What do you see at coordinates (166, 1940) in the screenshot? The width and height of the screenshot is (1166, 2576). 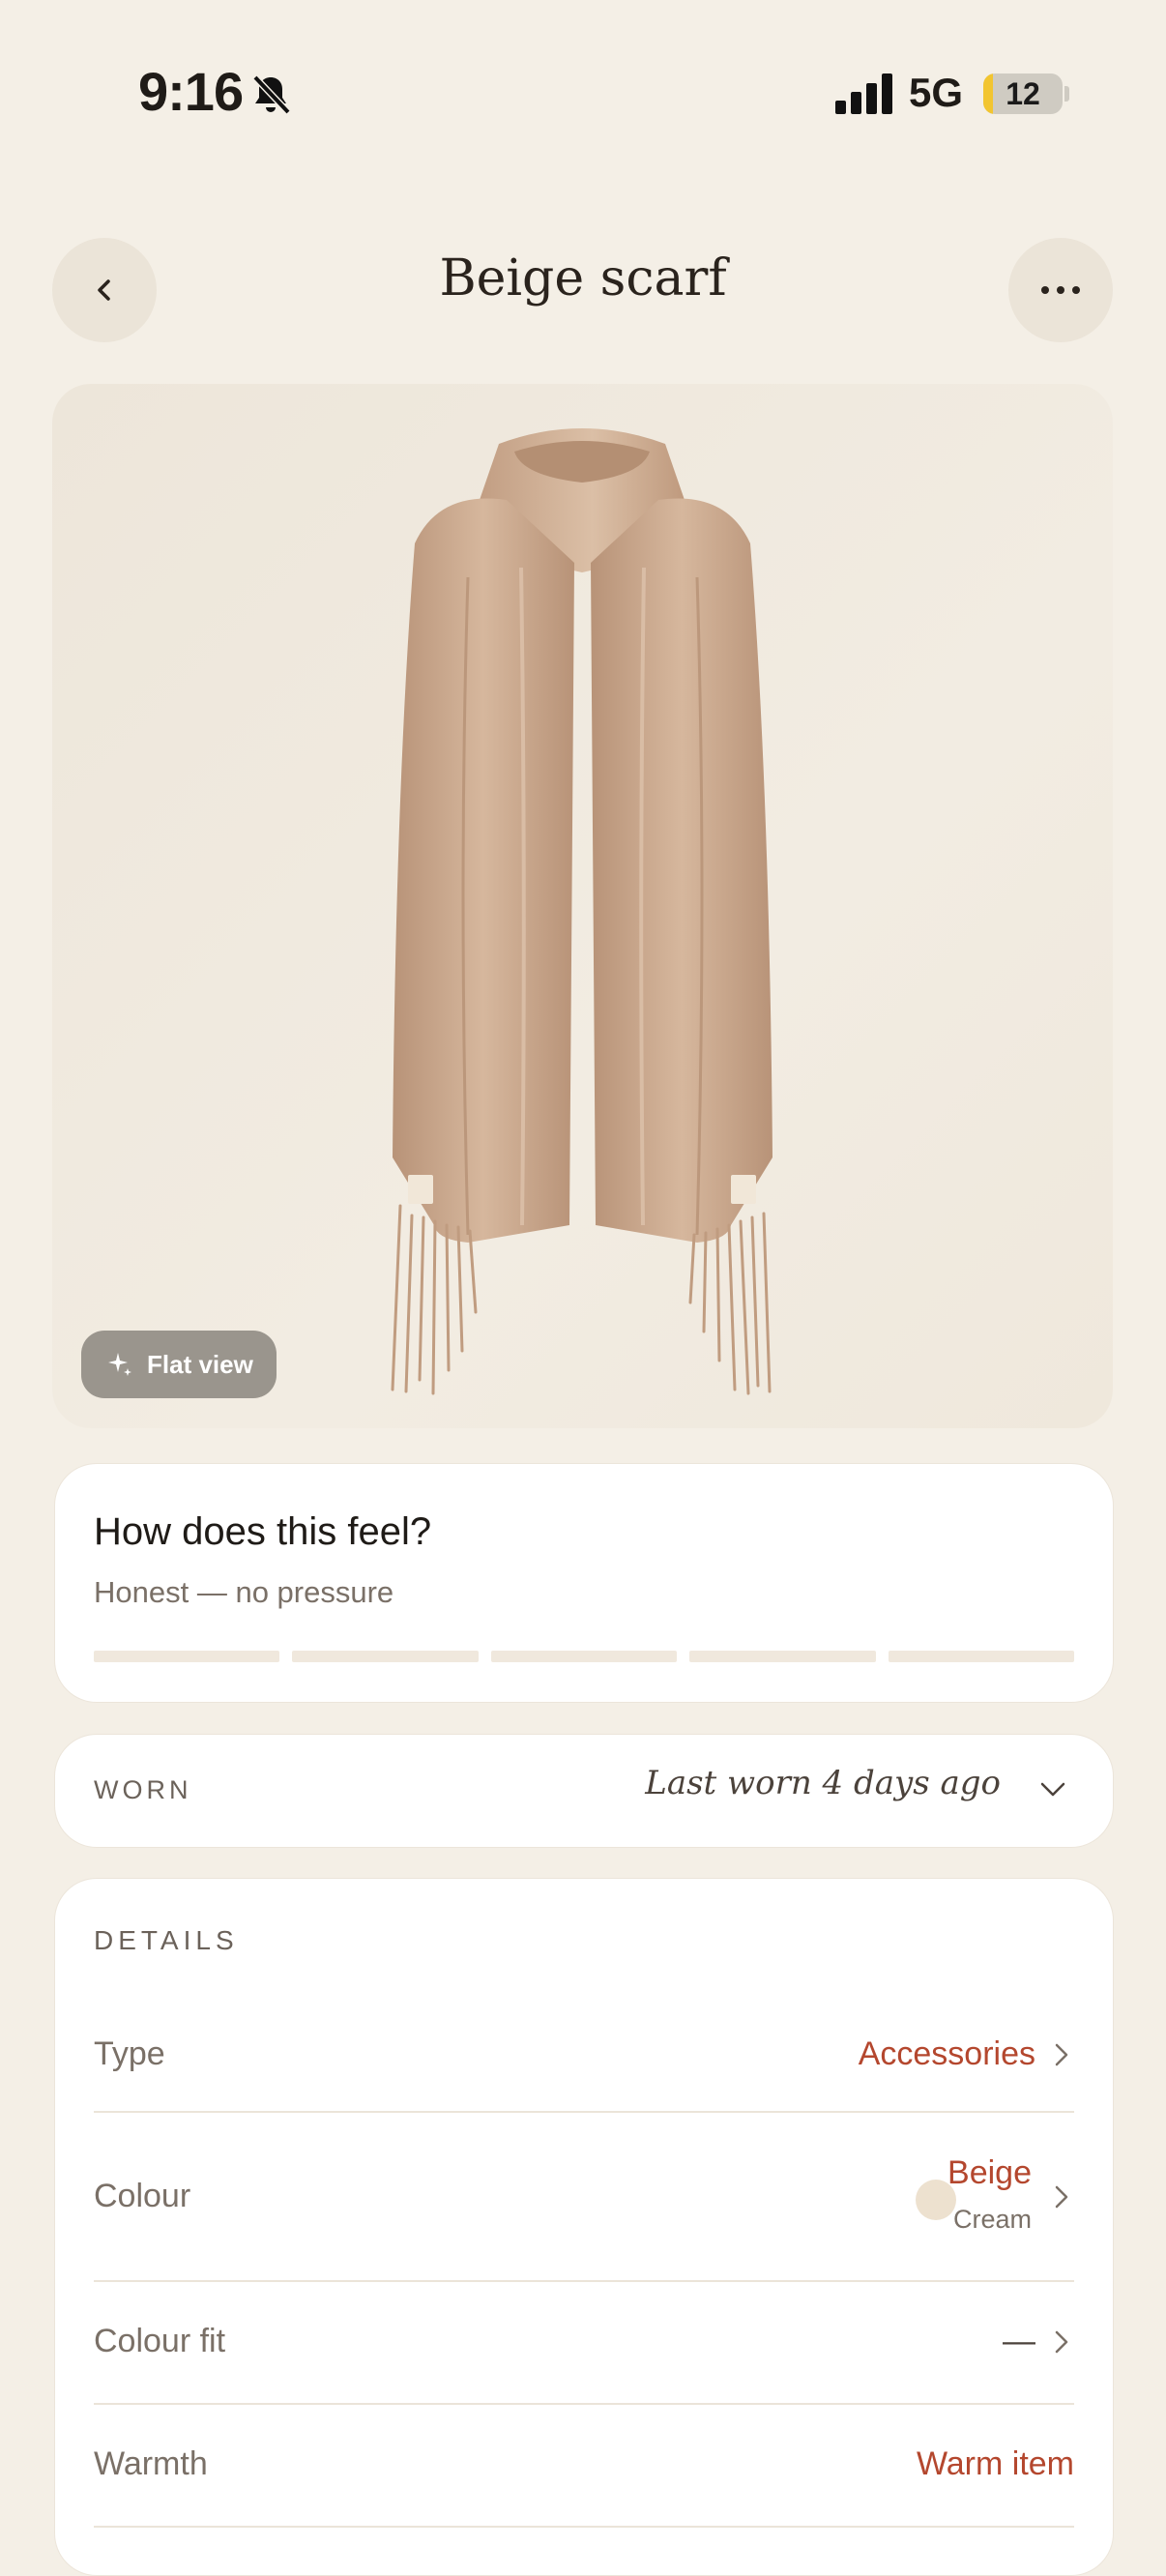 I see `details-label: DETAILS` at bounding box center [166, 1940].